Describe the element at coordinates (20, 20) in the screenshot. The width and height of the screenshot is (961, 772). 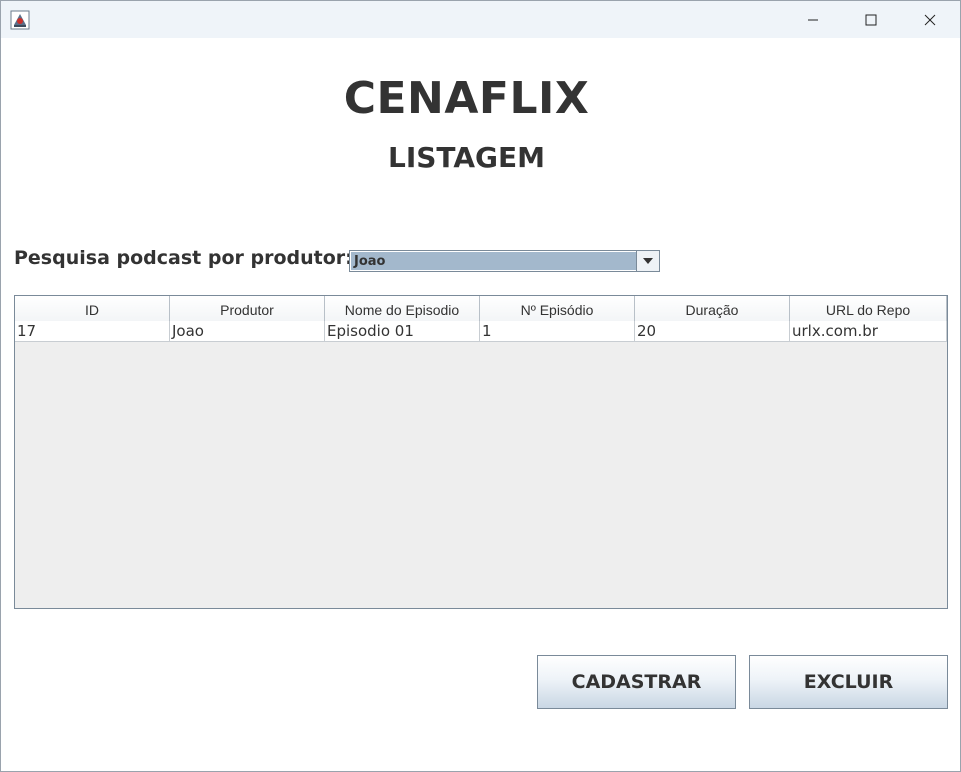
I see `java-app-icon` at that location.